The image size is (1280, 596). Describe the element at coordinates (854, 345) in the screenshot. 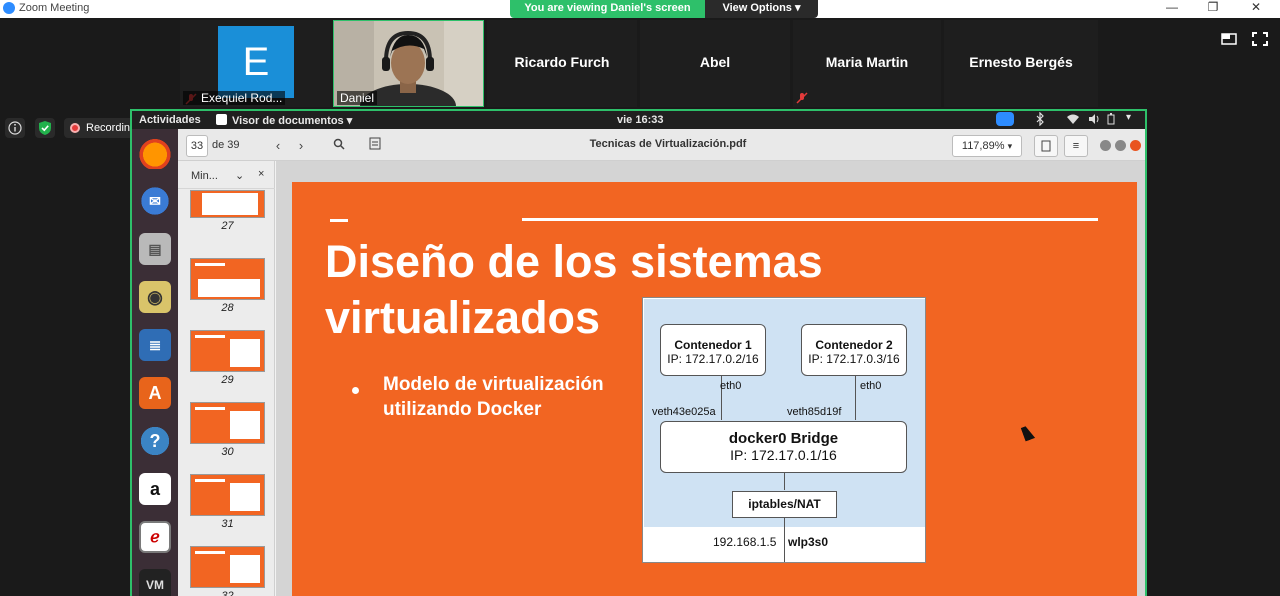

I see `container-2-name: Contenedor 2` at that location.